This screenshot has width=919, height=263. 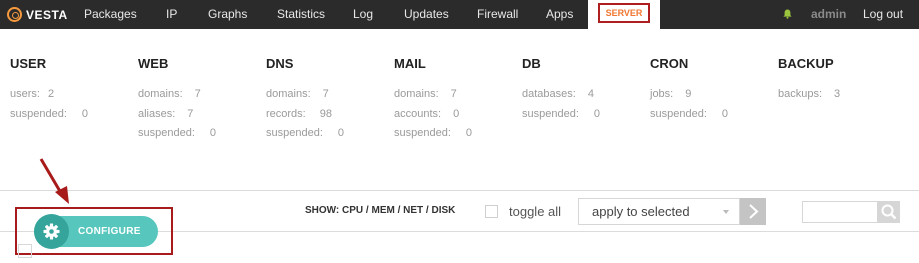 What do you see at coordinates (418, 113) in the screenshot?
I see `stat-label: accounts:` at bounding box center [418, 113].